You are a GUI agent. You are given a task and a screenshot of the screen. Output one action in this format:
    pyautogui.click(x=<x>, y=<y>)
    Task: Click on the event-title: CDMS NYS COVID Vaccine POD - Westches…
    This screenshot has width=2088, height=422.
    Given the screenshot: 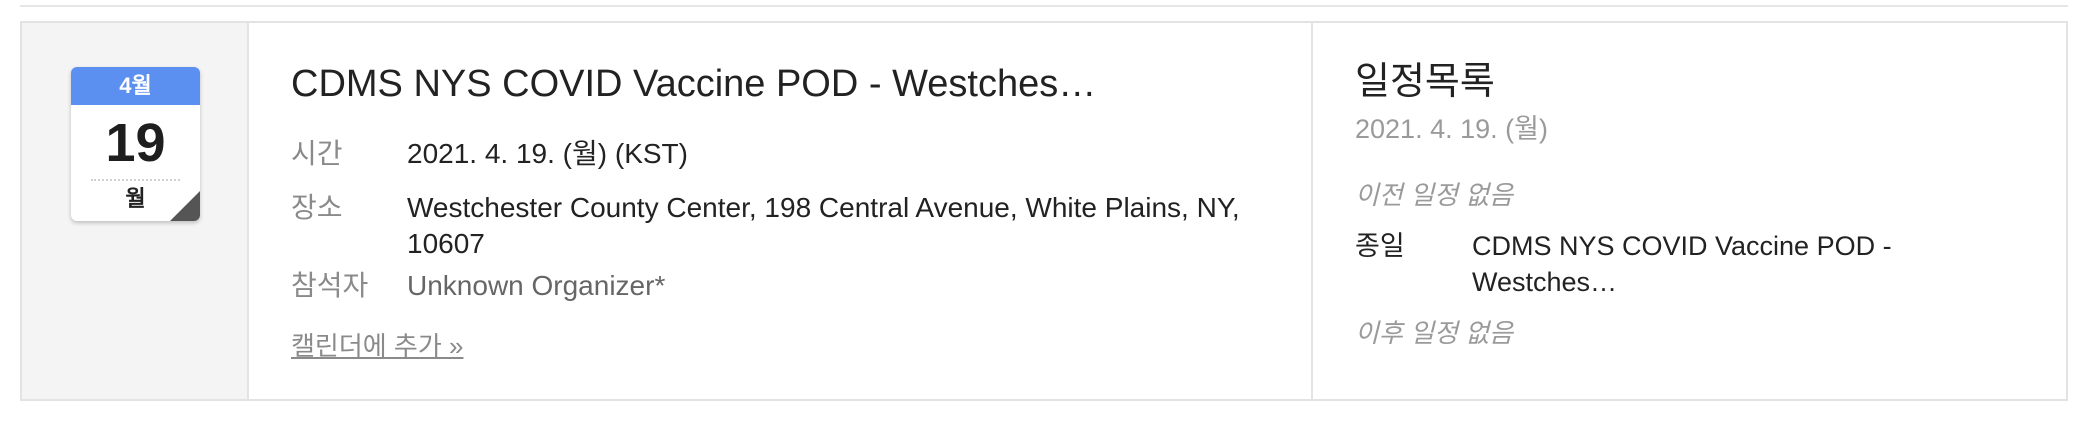 What is the action you would take?
    pyautogui.click(x=694, y=84)
    